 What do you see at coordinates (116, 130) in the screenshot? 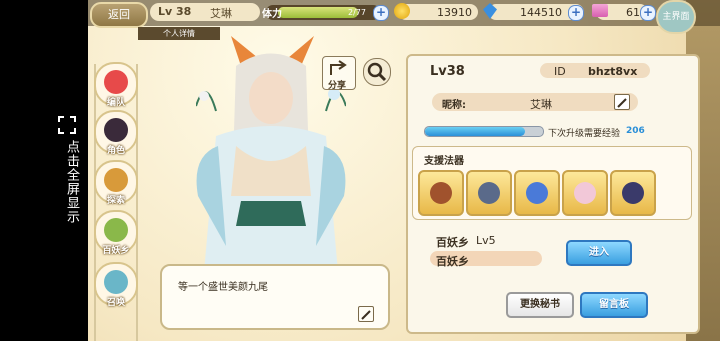
I see `character-icon` at bounding box center [116, 130].